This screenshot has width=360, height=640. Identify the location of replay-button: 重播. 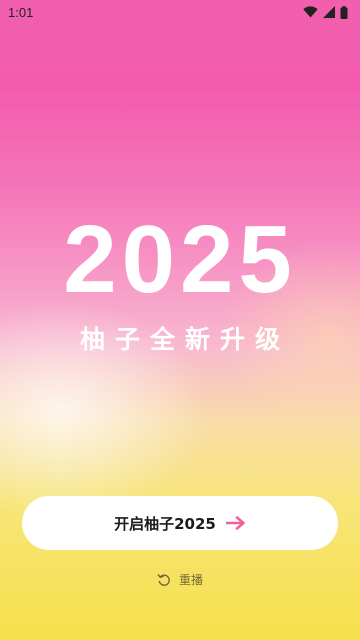
(180, 579).